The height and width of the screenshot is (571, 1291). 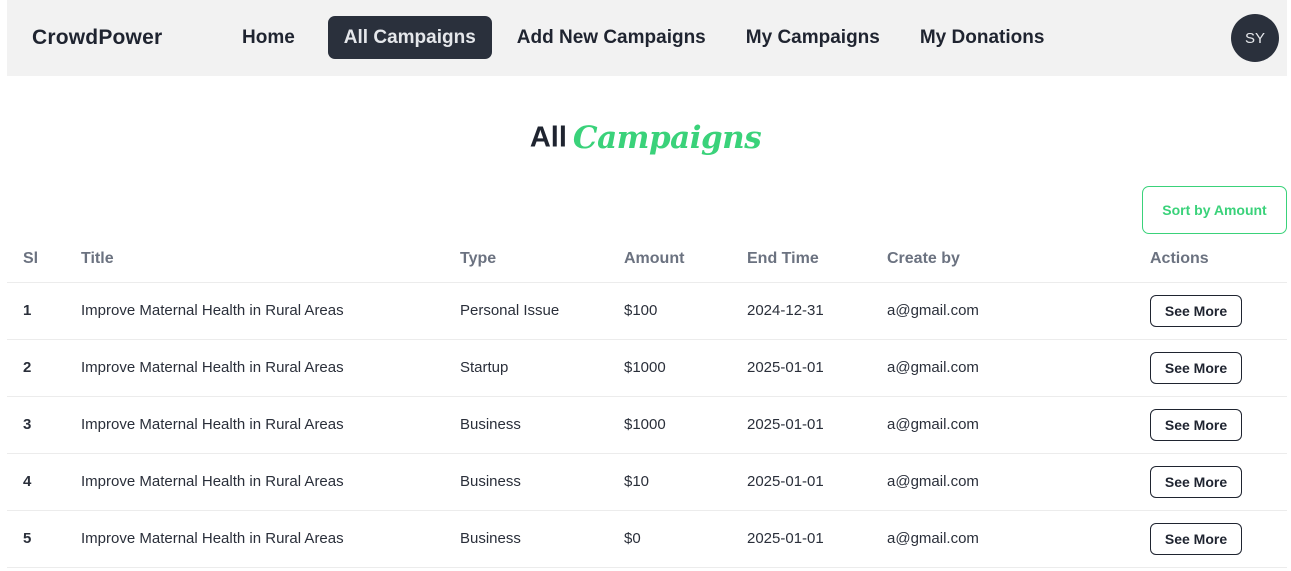 What do you see at coordinates (44, 311) in the screenshot?
I see `cell-sl: 1` at bounding box center [44, 311].